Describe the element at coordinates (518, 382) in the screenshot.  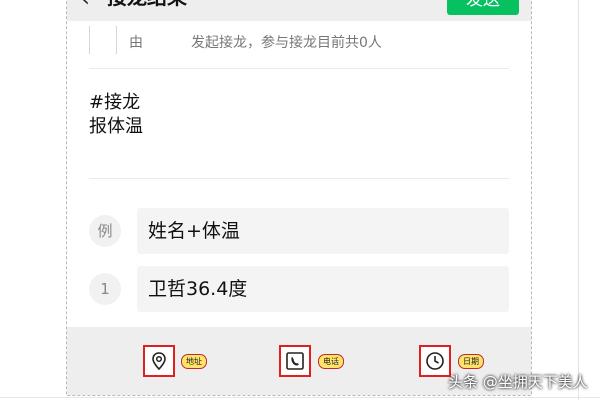
I see `watermark: 头条 @坐拥天下美人` at that location.